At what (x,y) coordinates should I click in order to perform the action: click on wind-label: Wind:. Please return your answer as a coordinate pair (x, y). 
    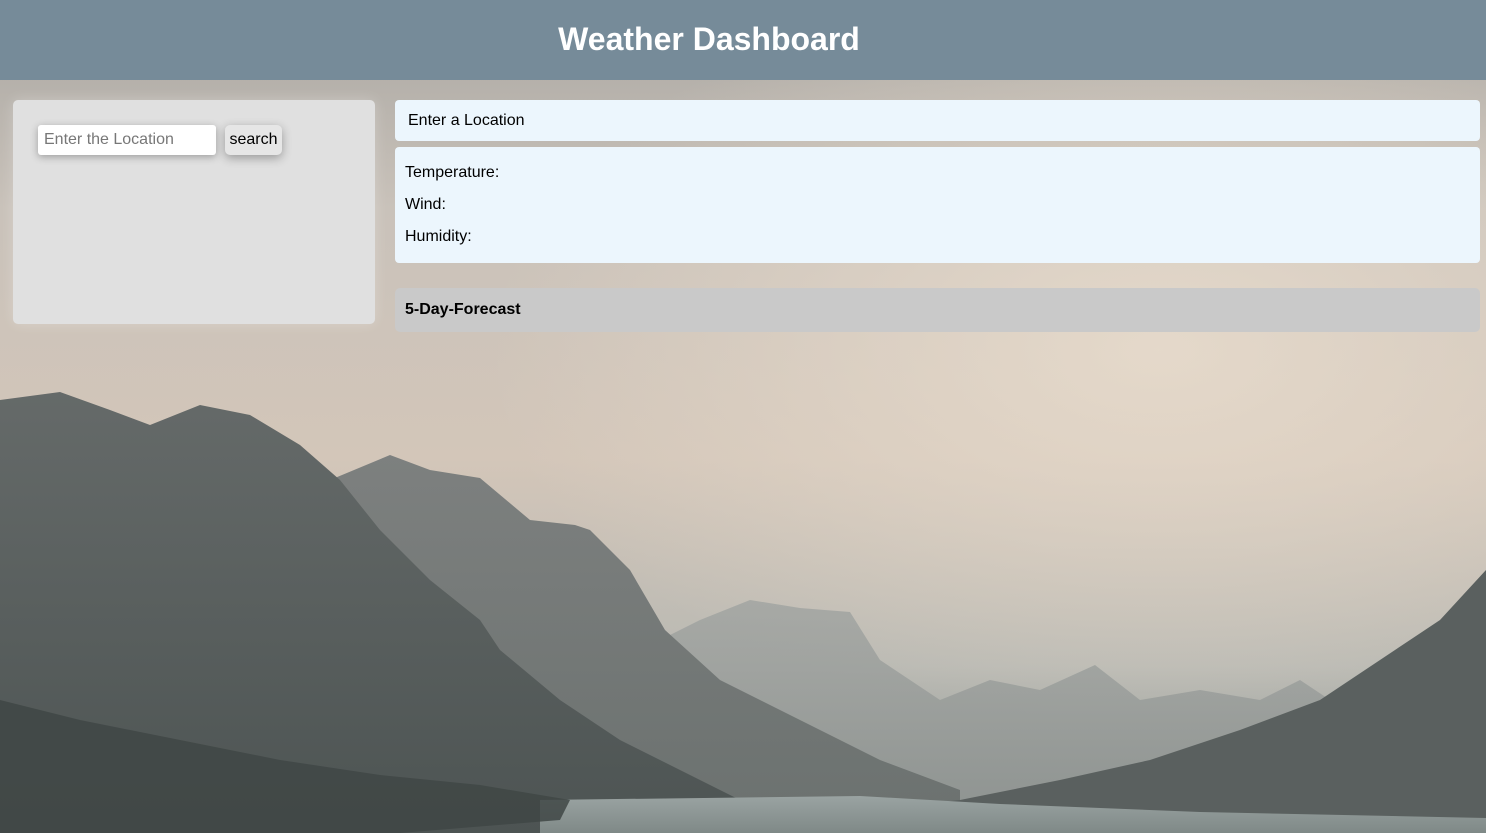
    Looking at the image, I should click on (425, 204).